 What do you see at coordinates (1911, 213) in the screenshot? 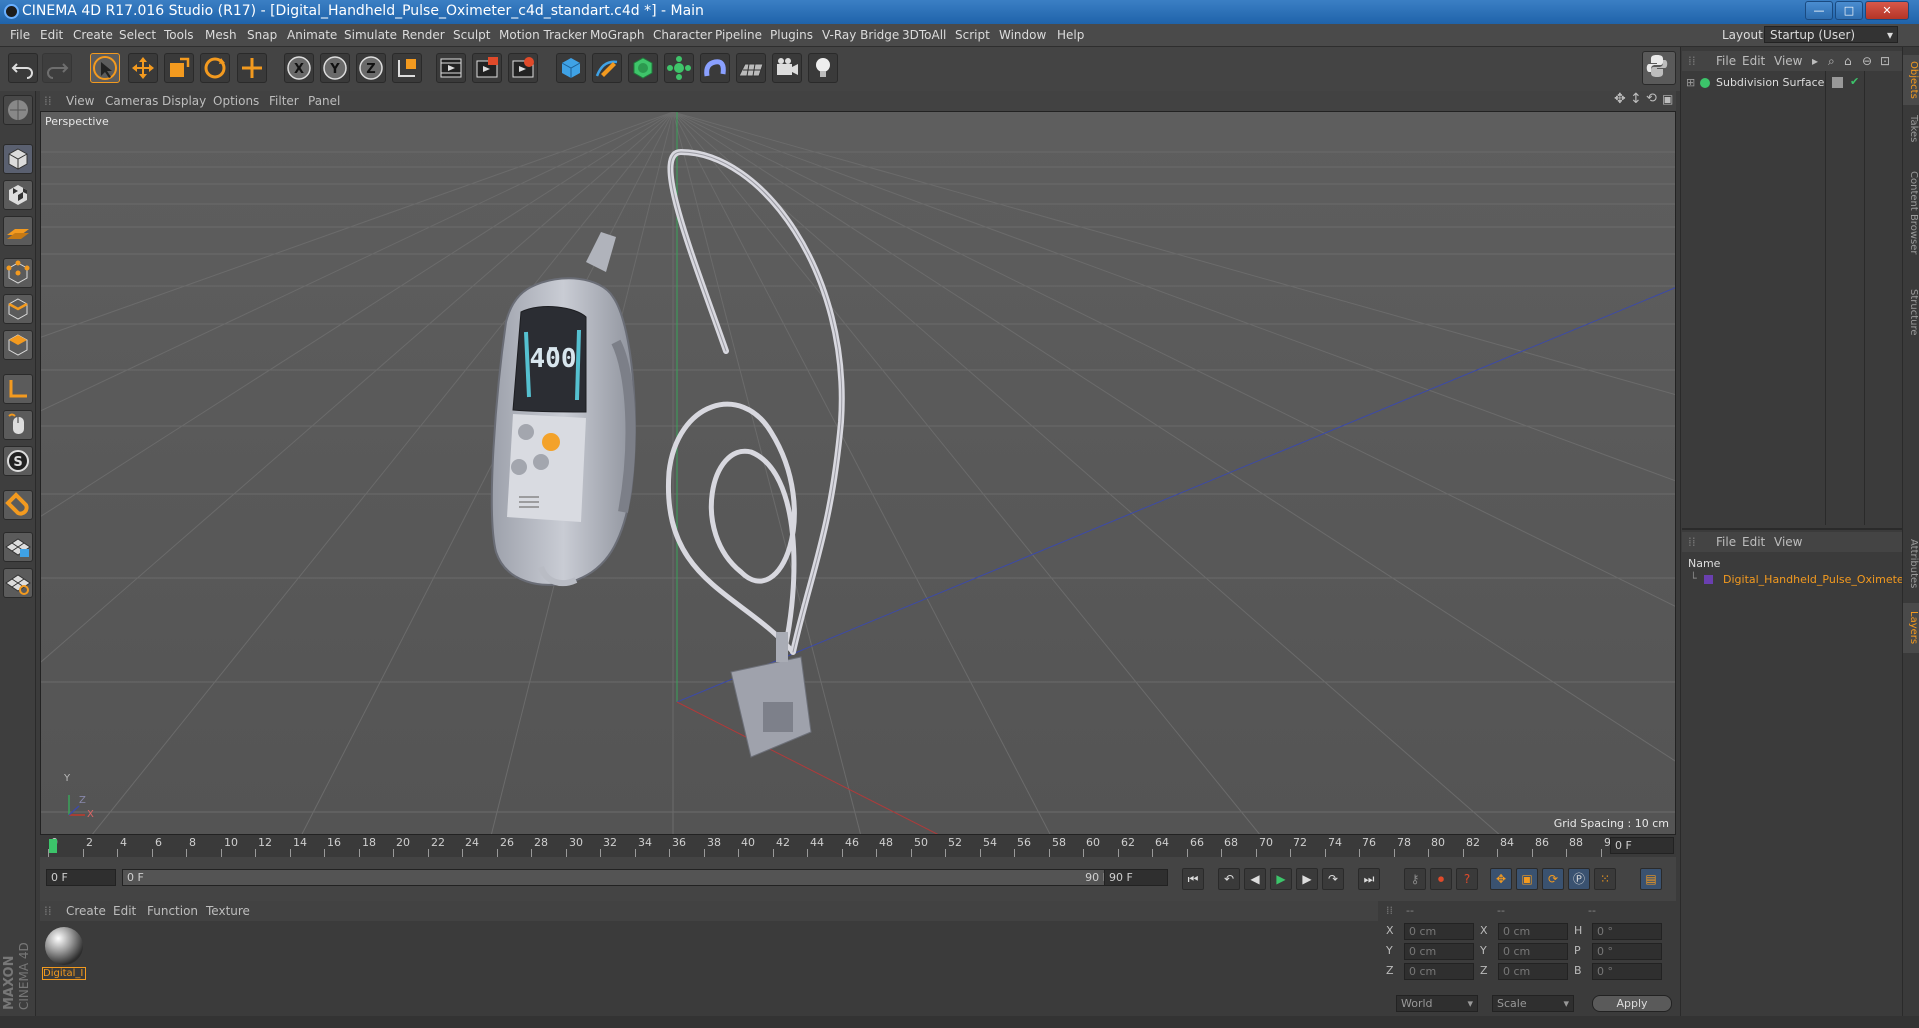
I see `tab-content-browser: Content Browser` at bounding box center [1911, 213].